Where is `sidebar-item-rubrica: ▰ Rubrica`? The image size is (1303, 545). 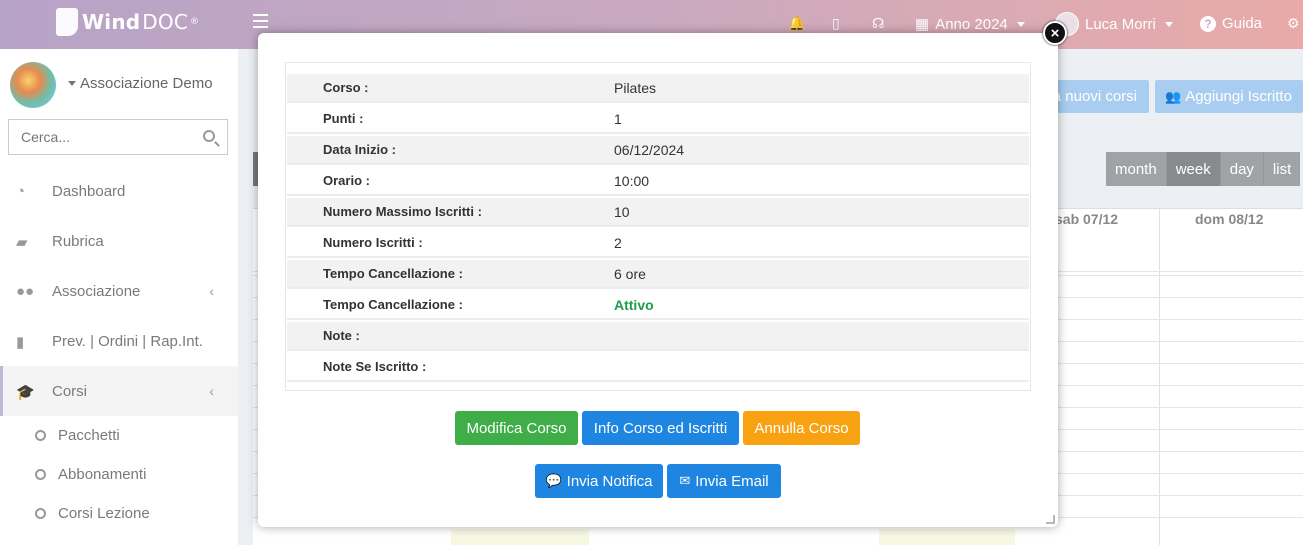 sidebar-item-rubrica: ▰ Rubrica is located at coordinates (119, 241).